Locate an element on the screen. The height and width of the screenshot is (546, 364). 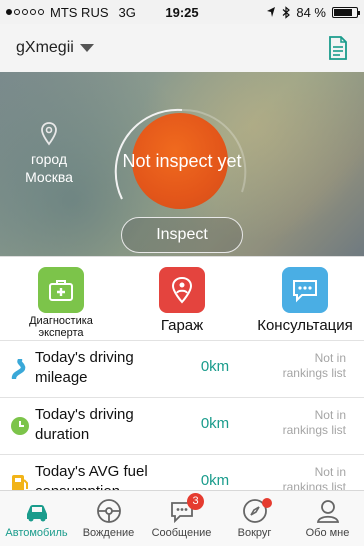
action-label: Диагностика эксперта is located at coordinates (61, 327).